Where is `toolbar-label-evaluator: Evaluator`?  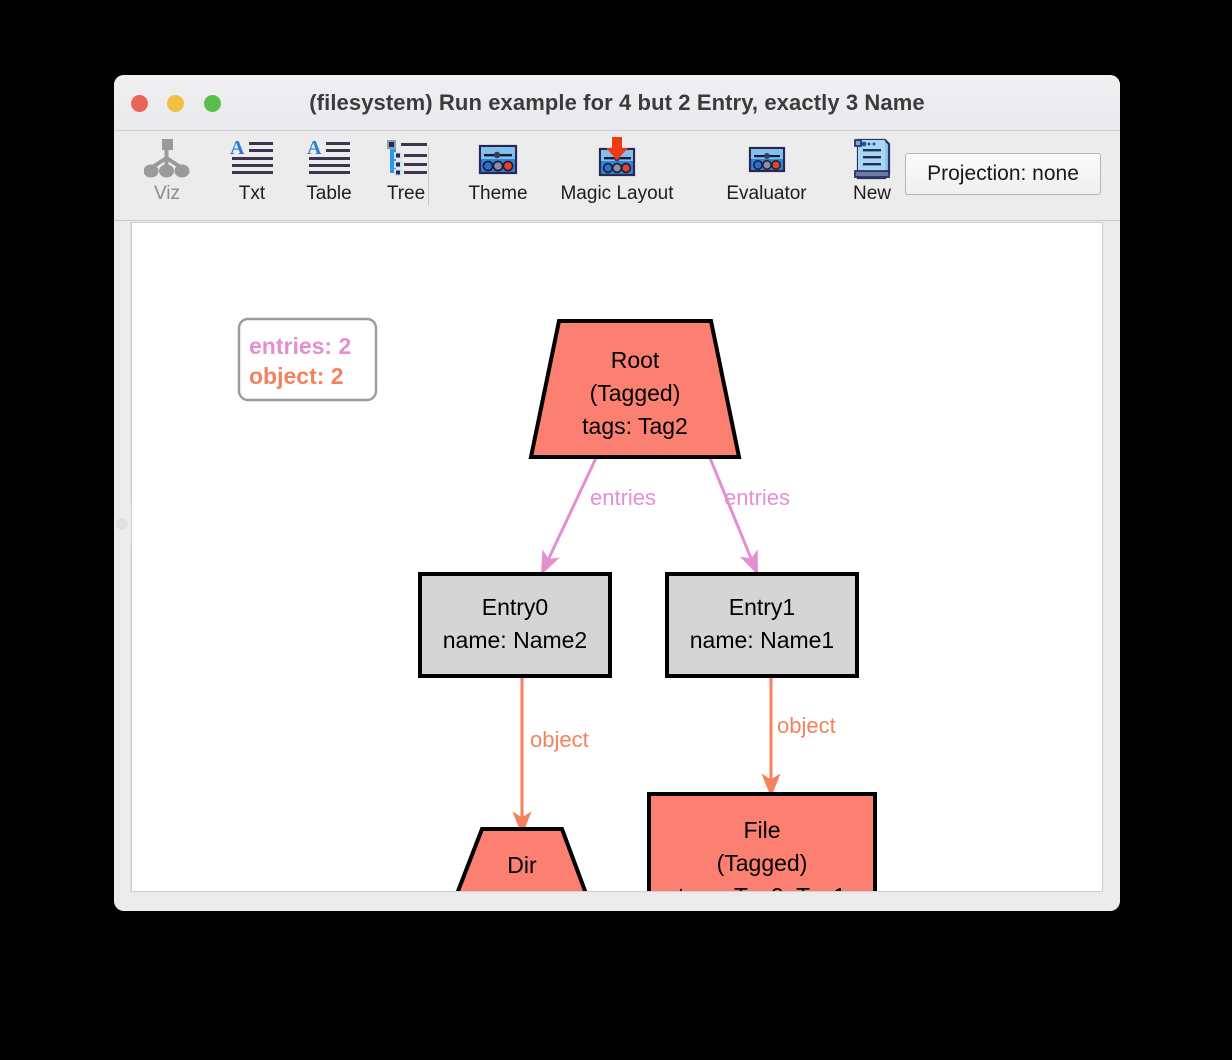 toolbar-label-evaluator: Evaluator is located at coordinates (766, 193).